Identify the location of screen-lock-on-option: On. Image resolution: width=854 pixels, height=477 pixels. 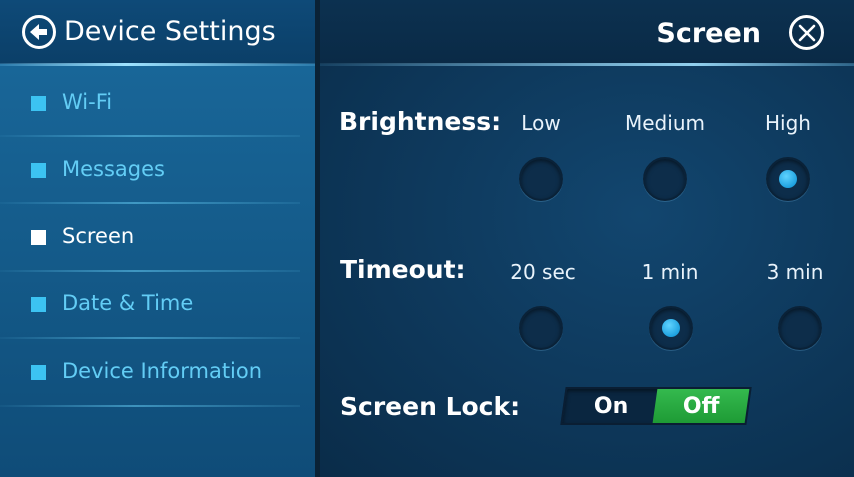
(611, 406).